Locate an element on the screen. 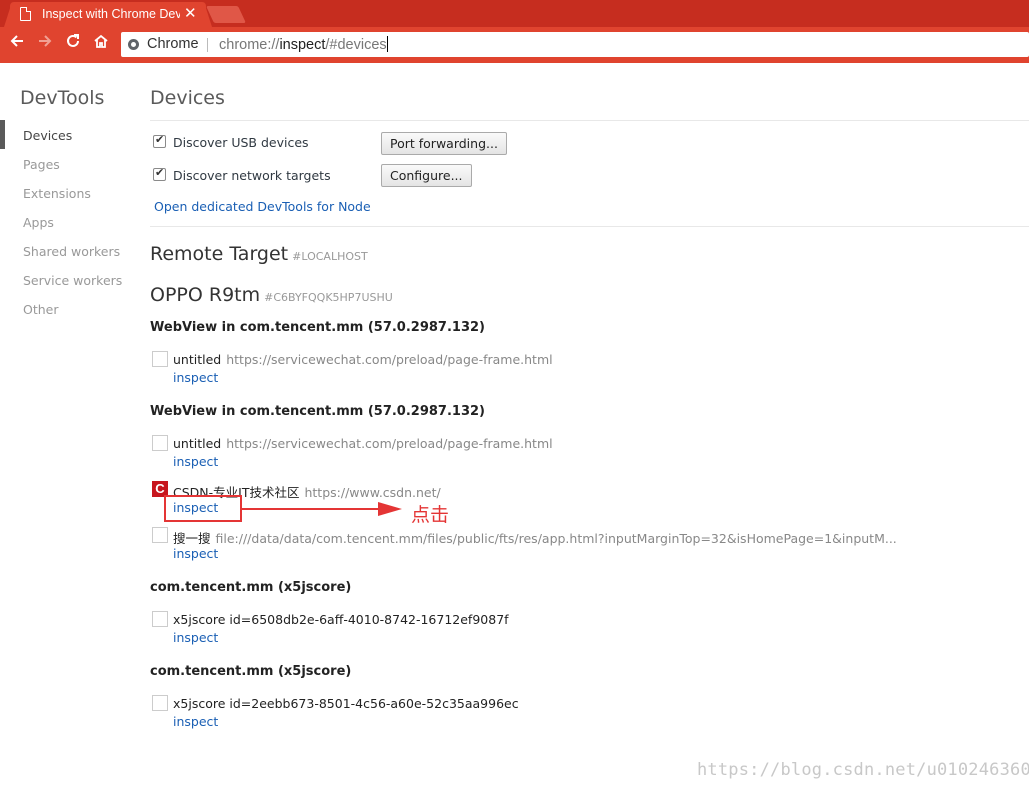 The height and width of the screenshot is (792, 1029). chrome-icon is located at coordinates (133, 44).